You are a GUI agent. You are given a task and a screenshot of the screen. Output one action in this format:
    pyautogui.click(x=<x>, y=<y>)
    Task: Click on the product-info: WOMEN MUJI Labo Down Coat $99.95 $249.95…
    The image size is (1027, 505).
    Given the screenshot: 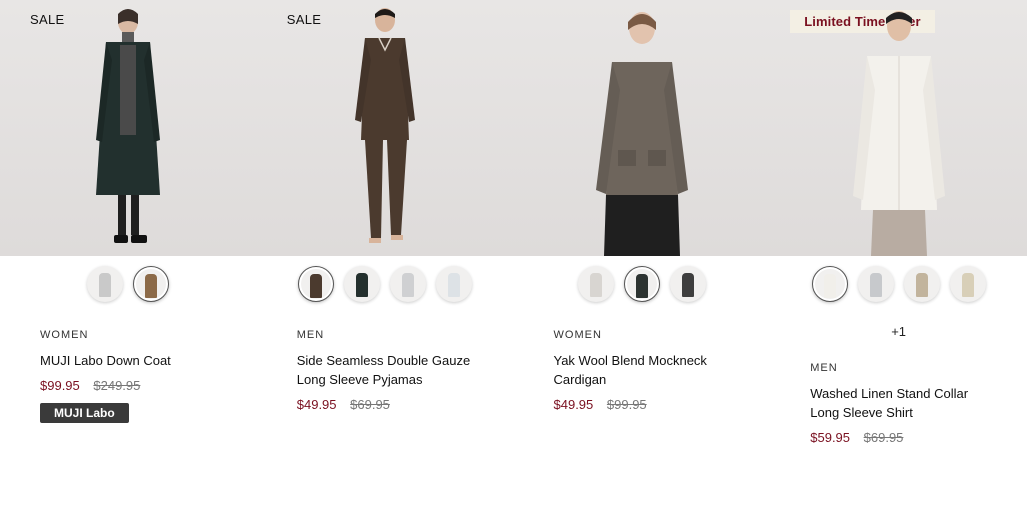 What is the action you would take?
    pyautogui.click(x=128, y=376)
    